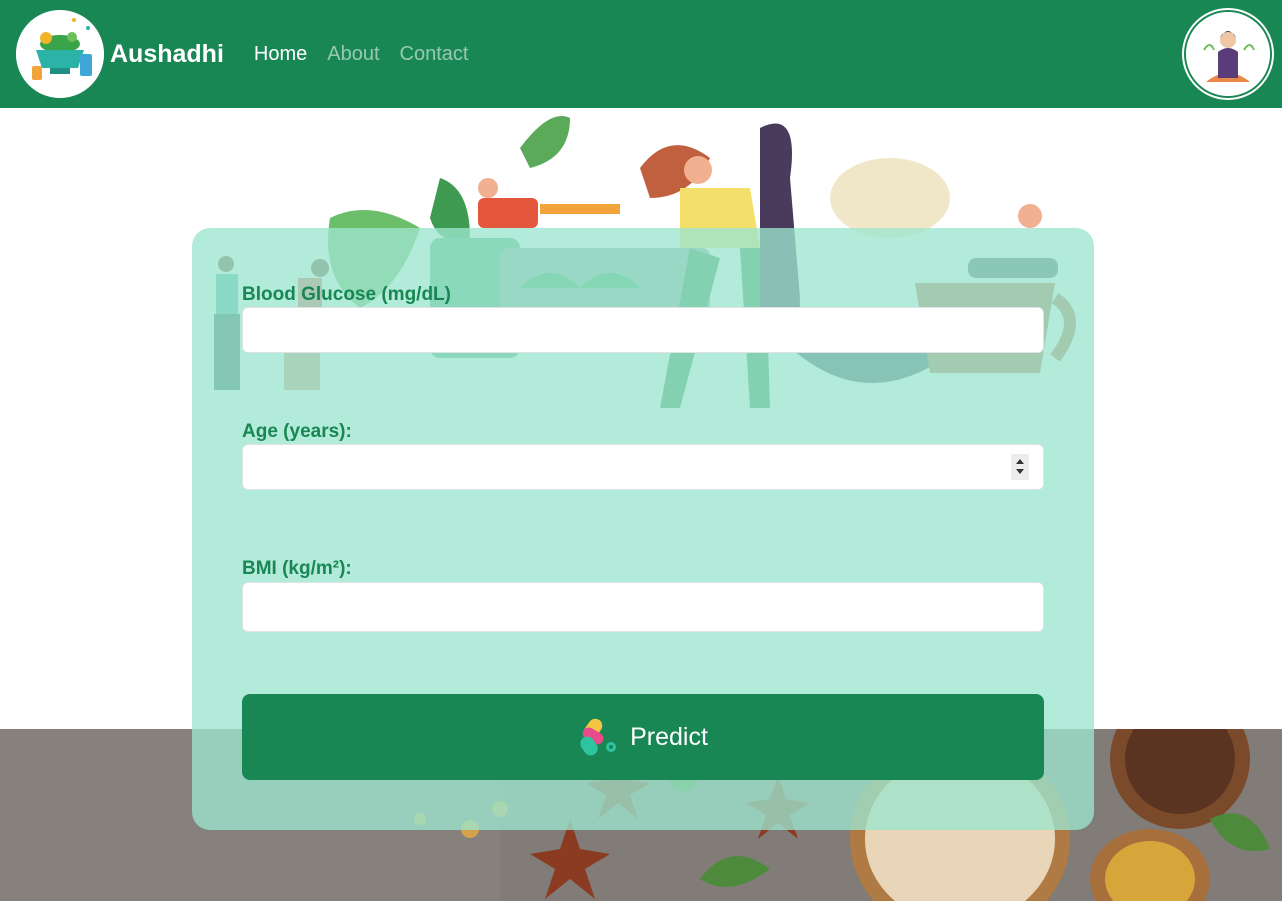 The height and width of the screenshot is (901, 1282). Describe the element at coordinates (1020, 467) in the screenshot. I see `age-spinner-icon` at that location.